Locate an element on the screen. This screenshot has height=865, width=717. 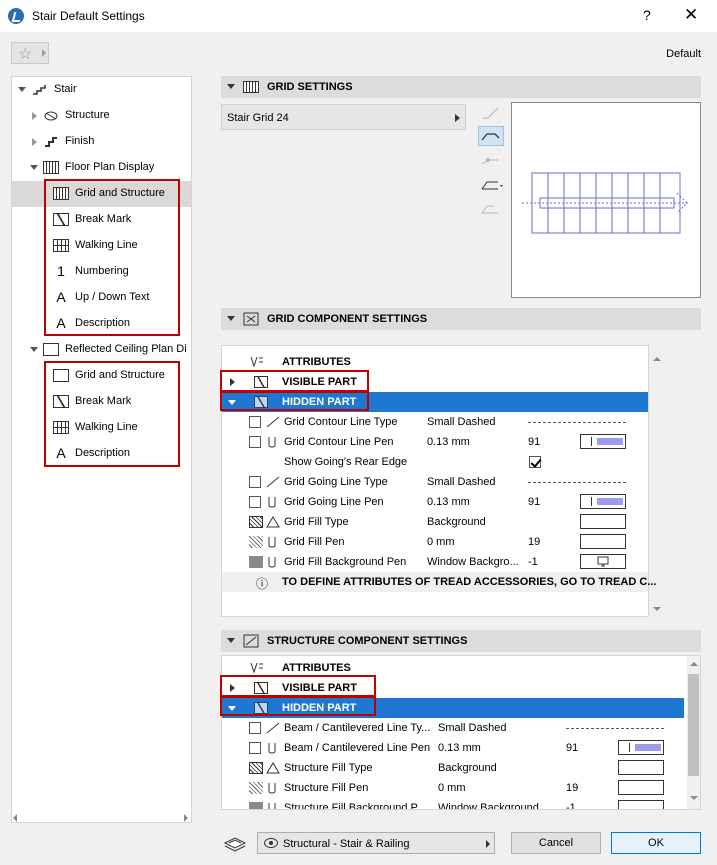
grid-fill-pen-row: Grid Fill Pen 0 mm 19 is located at coordinates (435, 542).